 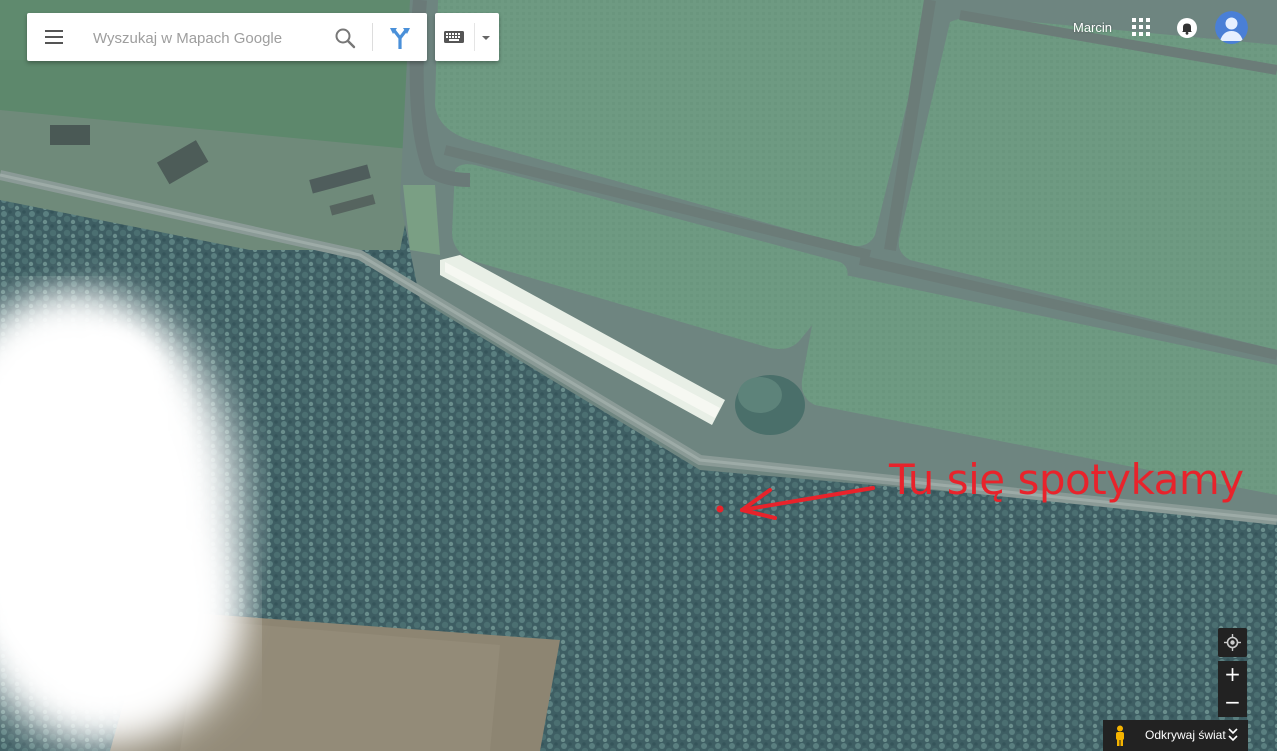 I want to click on directions-button, so click(x=400, y=38).